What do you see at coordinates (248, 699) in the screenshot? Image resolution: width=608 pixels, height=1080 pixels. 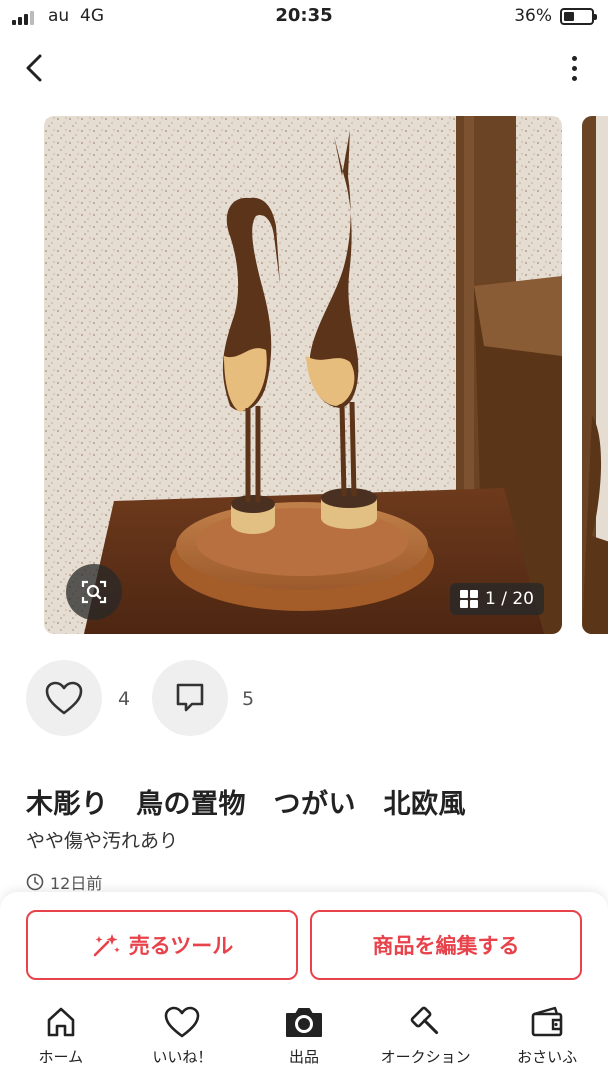 I see `comment-count: 5` at bounding box center [248, 699].